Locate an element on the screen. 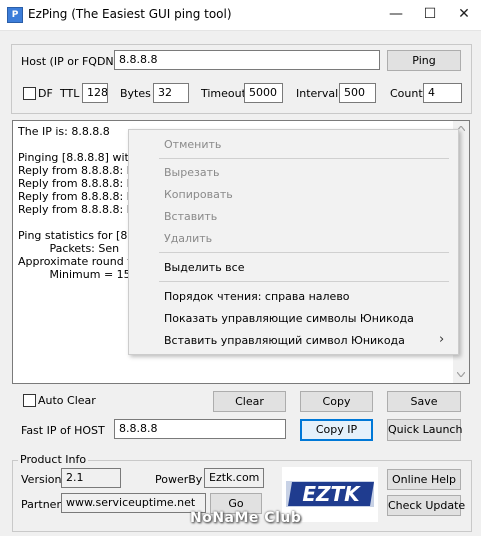  df-checkbox is located at coordinates (29, 93).